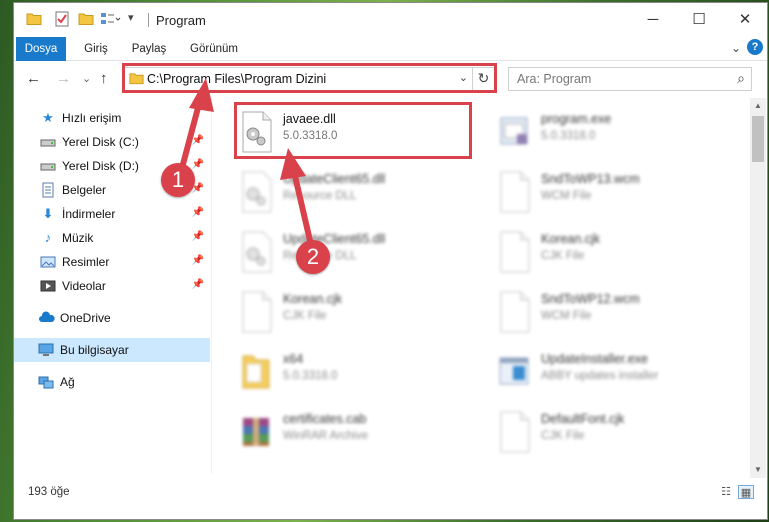  I want to click on step-2-callout: 2, so click(313, 257).